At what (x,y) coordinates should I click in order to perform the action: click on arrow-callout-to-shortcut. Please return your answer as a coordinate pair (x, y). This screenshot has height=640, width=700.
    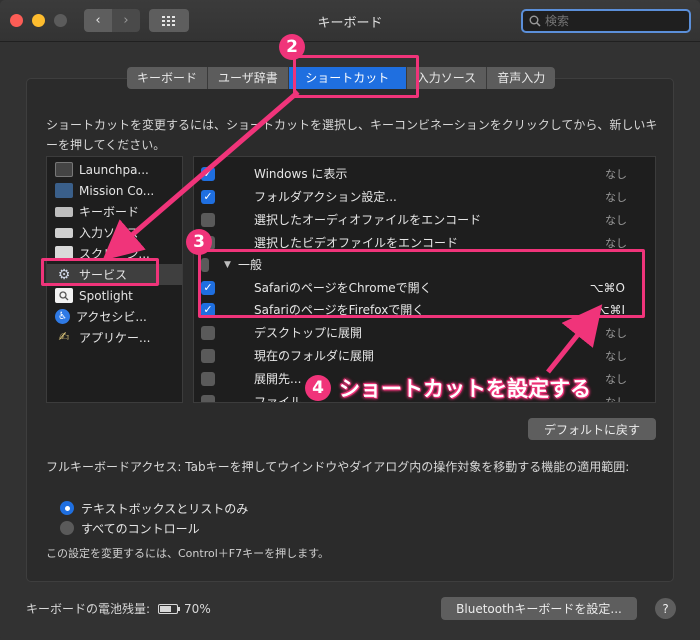
    Looking at the image, I should click on (574, 339).